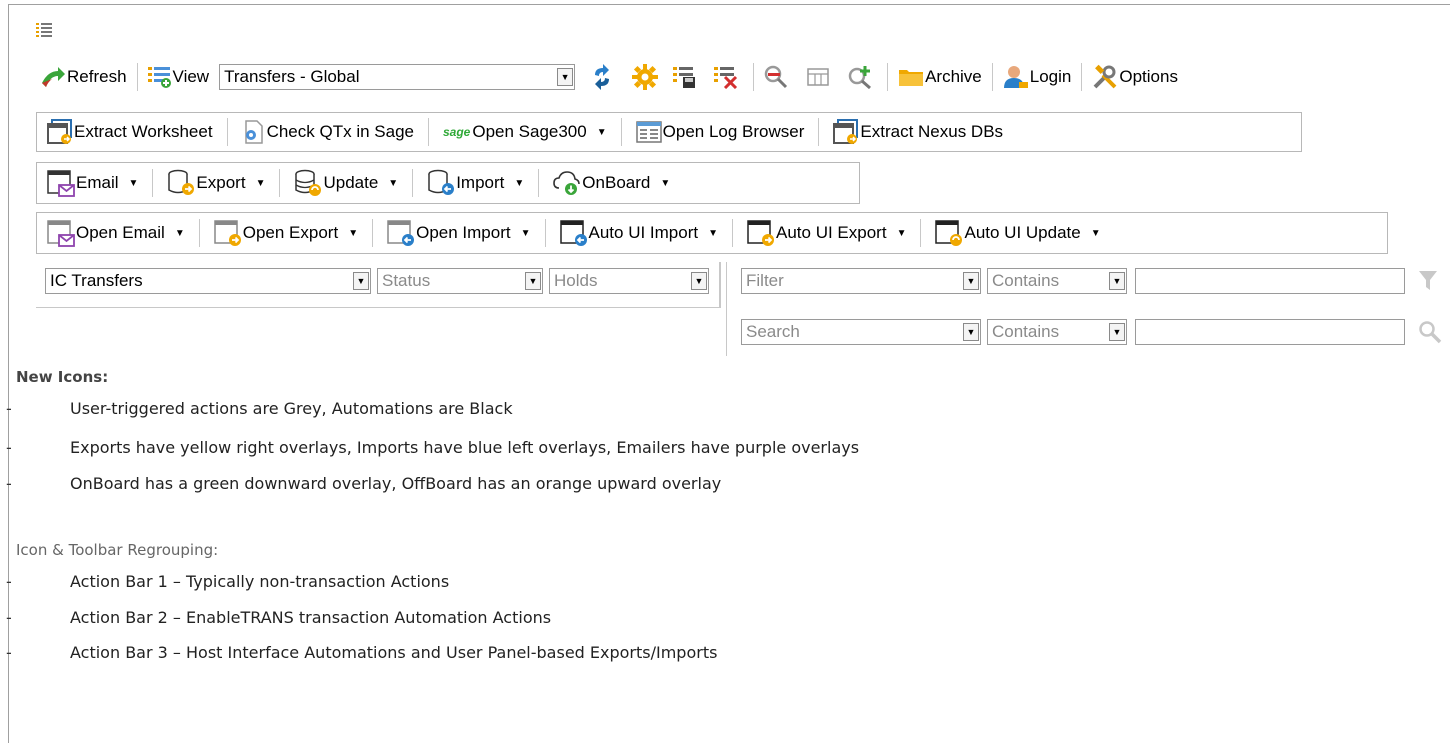  What do you see at coordinates (328, 132) in the screenshot?
I see `check-qtx-button: Check QTx in Sage` at bounding box center [328, 132].